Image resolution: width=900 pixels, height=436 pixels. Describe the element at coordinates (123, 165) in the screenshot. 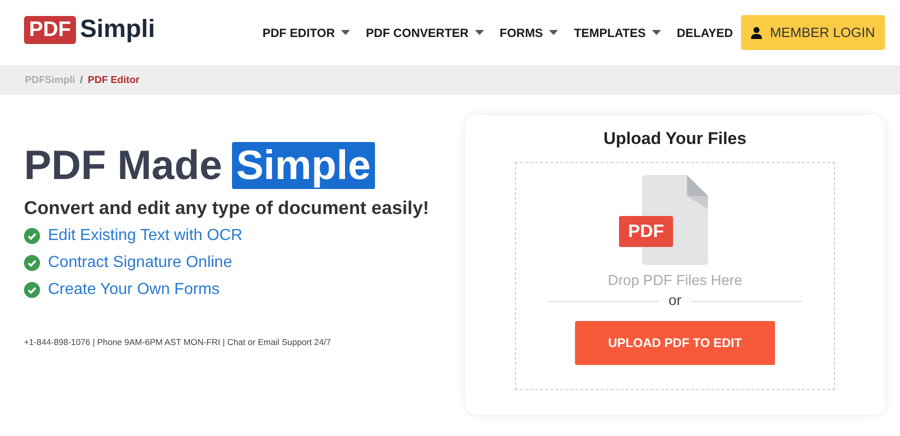

I see `hero-heading: PDF Made` at that location.